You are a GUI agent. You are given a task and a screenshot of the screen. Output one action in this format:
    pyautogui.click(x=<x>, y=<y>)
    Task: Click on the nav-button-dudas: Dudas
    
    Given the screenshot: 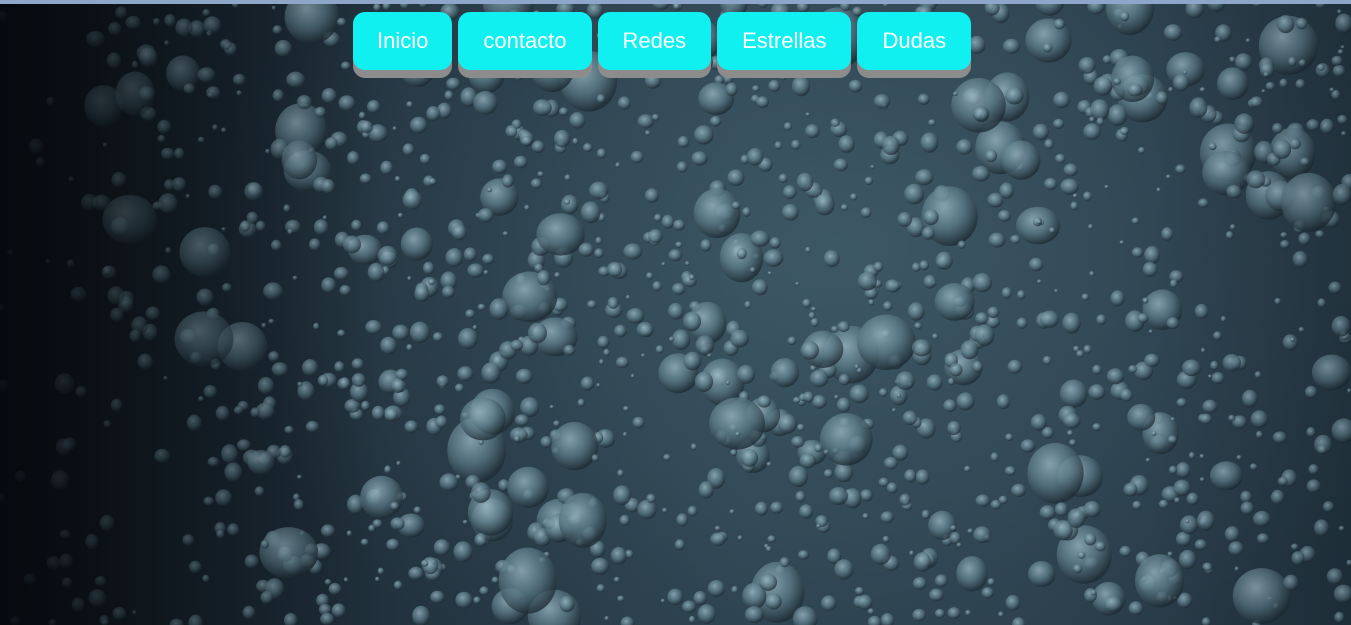 What is the action you would take?
    pyautogui.click(x=914, y=41)
    